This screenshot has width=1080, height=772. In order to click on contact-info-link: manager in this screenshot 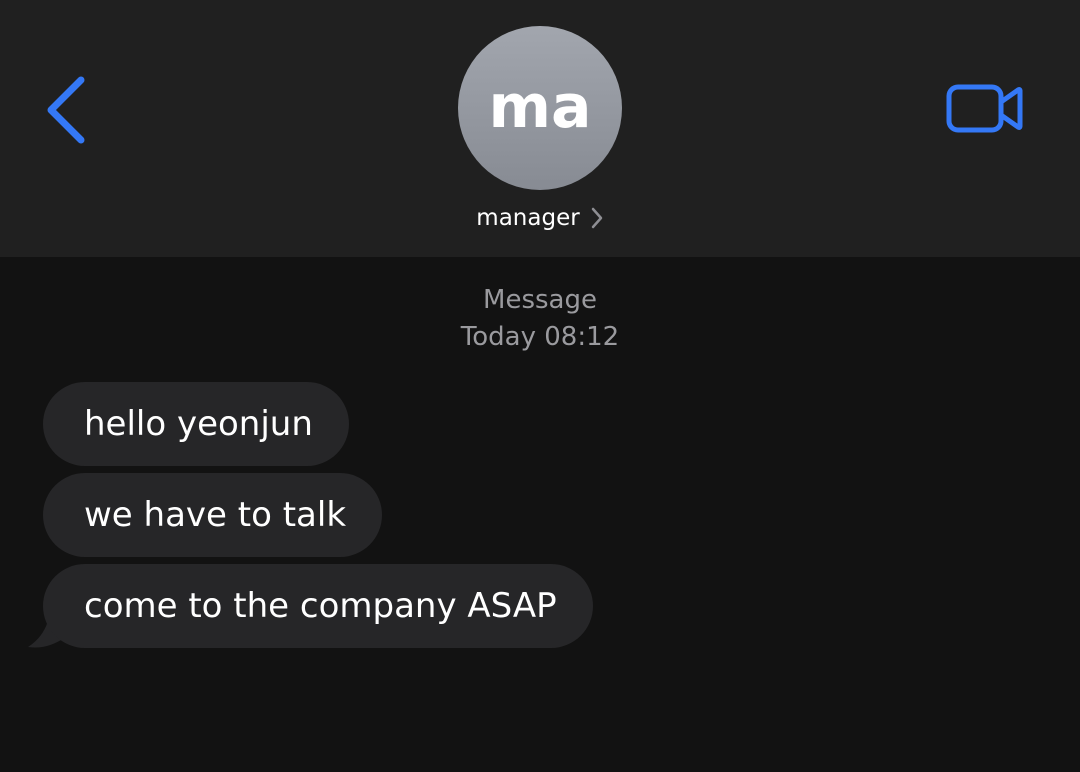, I will do `click(540, 218)`.